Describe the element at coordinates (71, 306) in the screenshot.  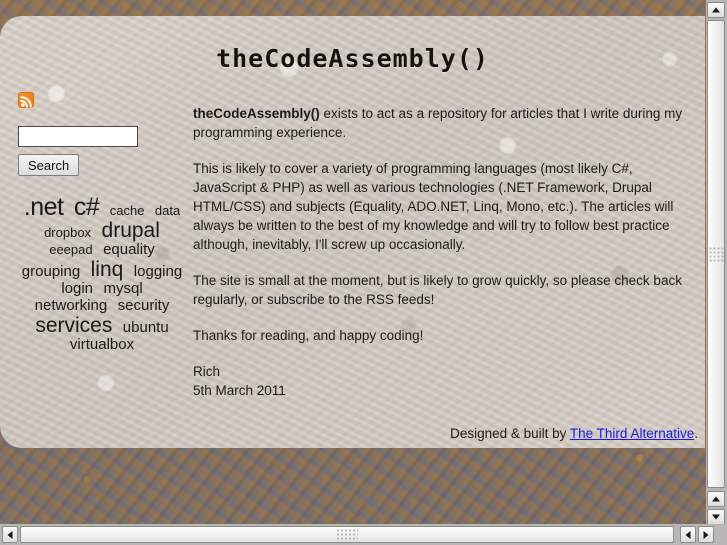
I see `tag-cloud-item: networking` at that location.